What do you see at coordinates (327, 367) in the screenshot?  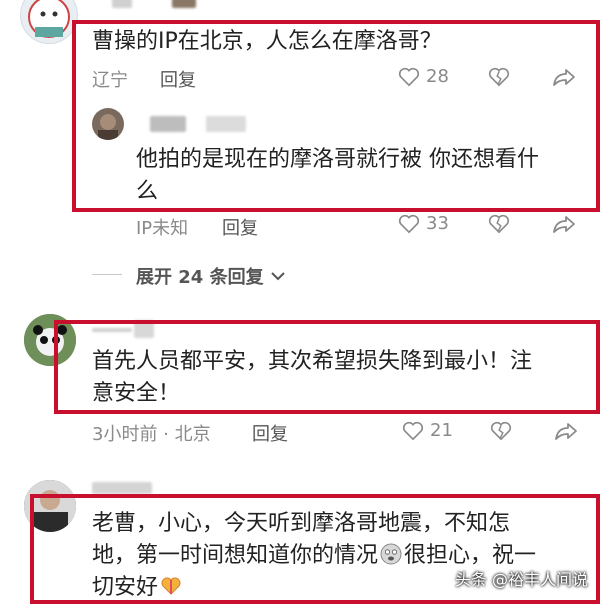 I see `highlight-box` at bounding box center [327, 367].